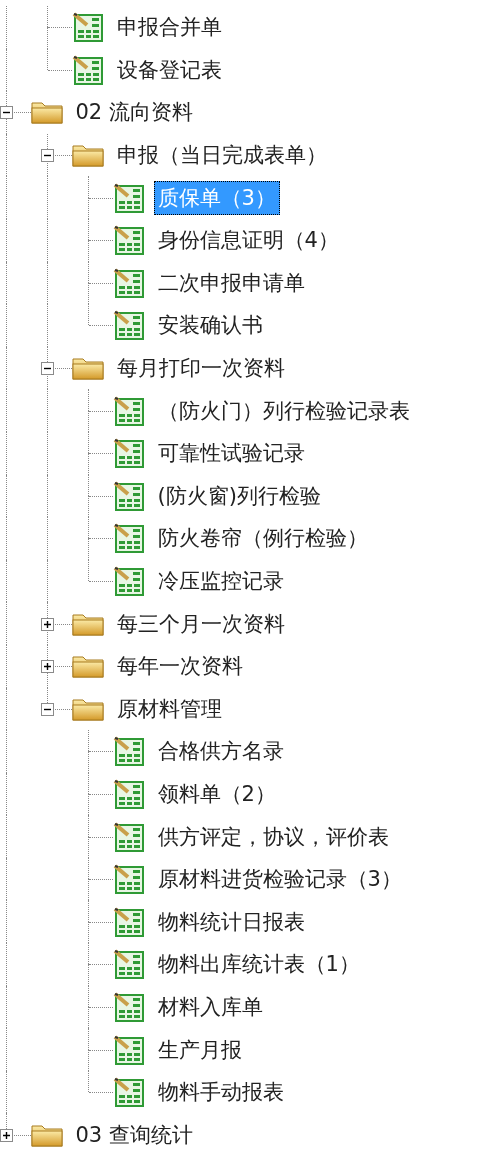  Describe the element at coordinates (273, 836) in the screenshot. I see `tree-item-label: 供方评定，协议，评价表` at that location.